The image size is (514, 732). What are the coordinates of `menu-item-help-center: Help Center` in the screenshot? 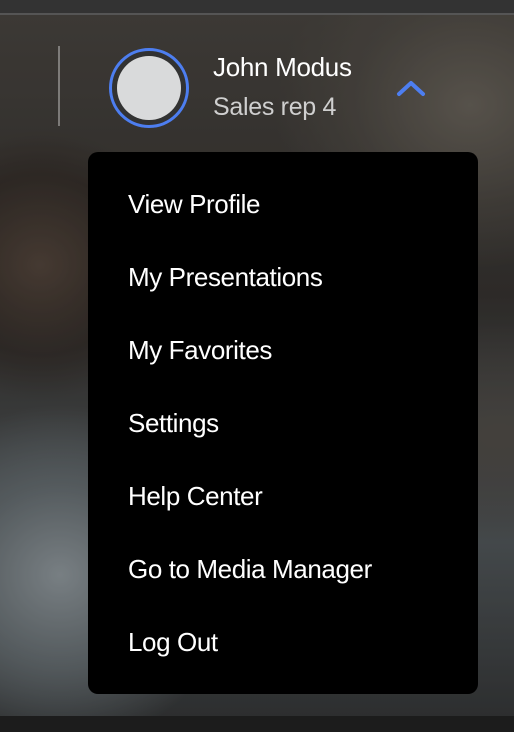 It's located at (195, 496).